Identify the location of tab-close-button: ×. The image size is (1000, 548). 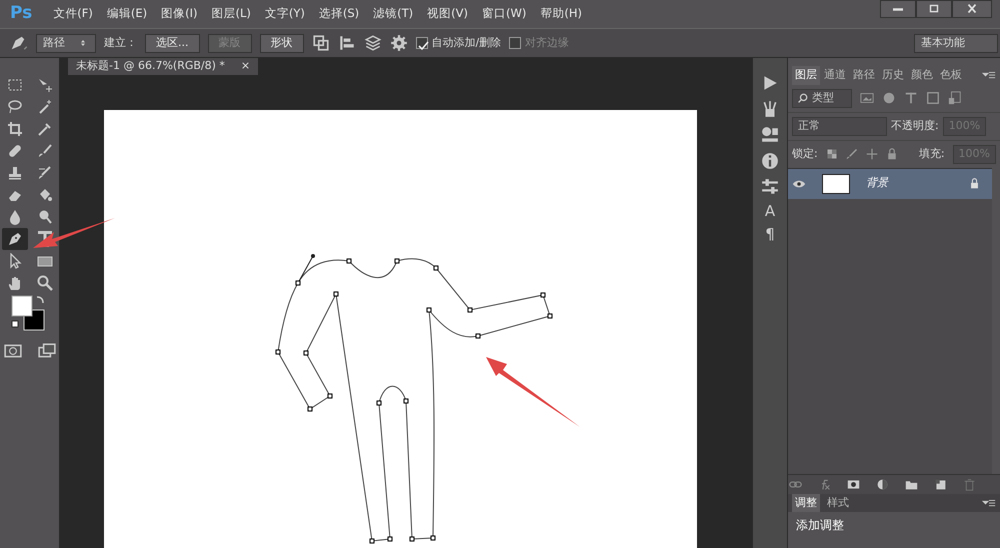
(245, 66).